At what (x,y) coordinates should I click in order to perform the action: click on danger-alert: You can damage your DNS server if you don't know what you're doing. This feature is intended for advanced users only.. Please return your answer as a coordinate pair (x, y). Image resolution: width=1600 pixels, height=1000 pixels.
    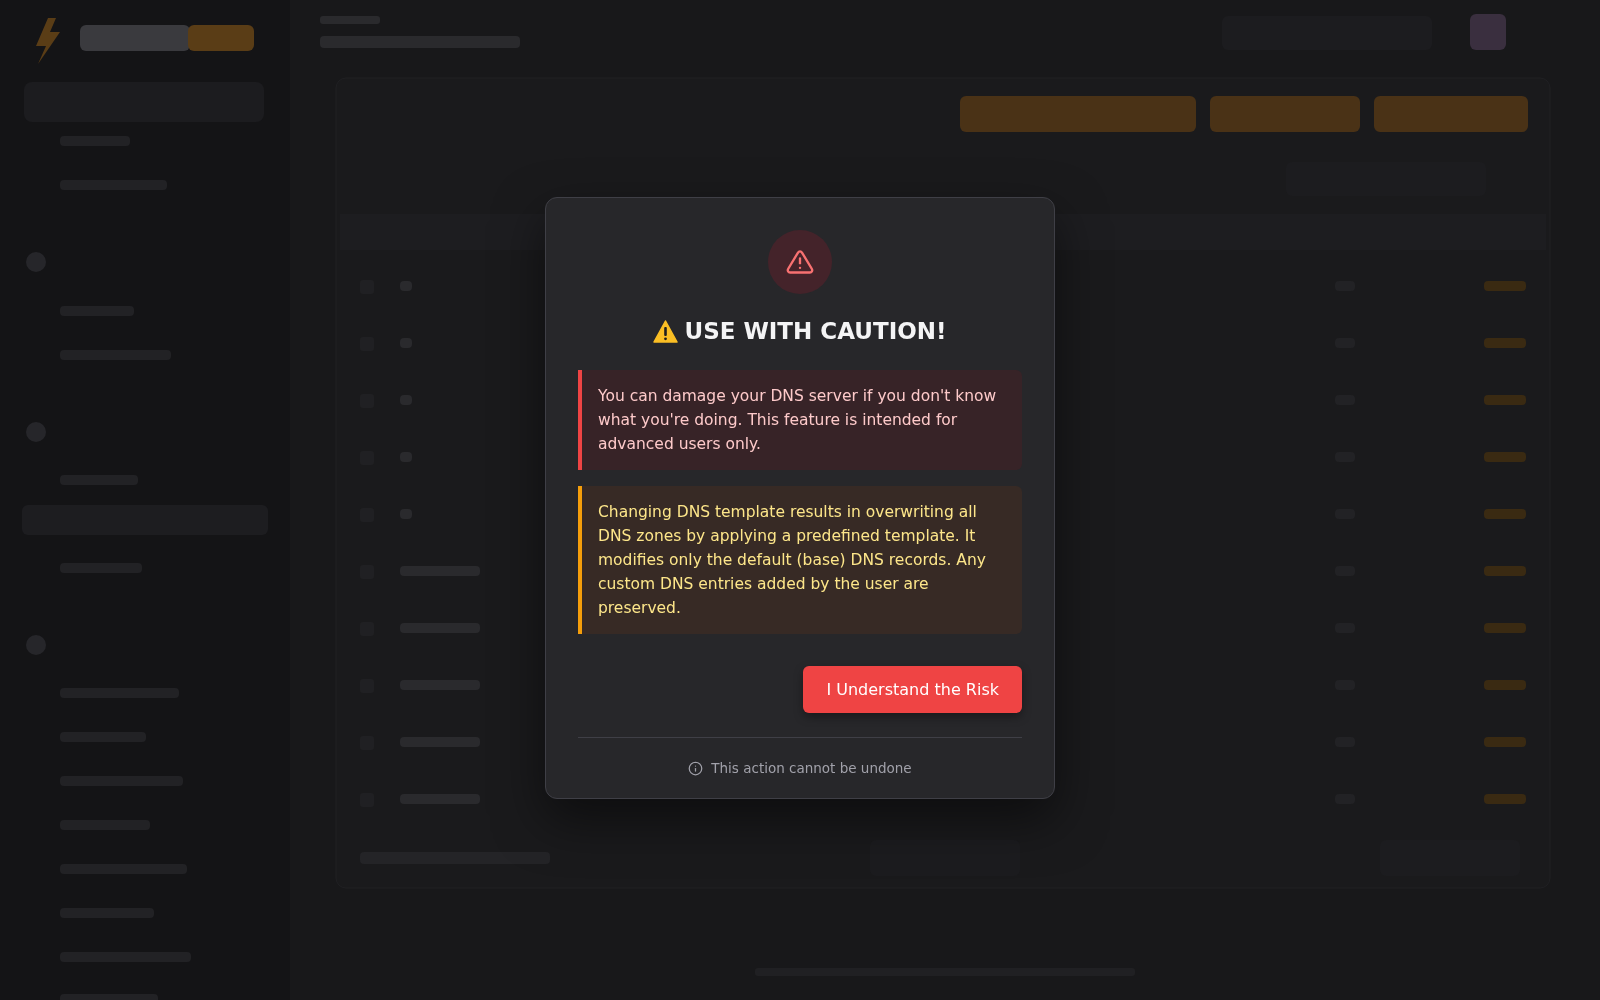
    Looking at the image, I should click on (800, 420).